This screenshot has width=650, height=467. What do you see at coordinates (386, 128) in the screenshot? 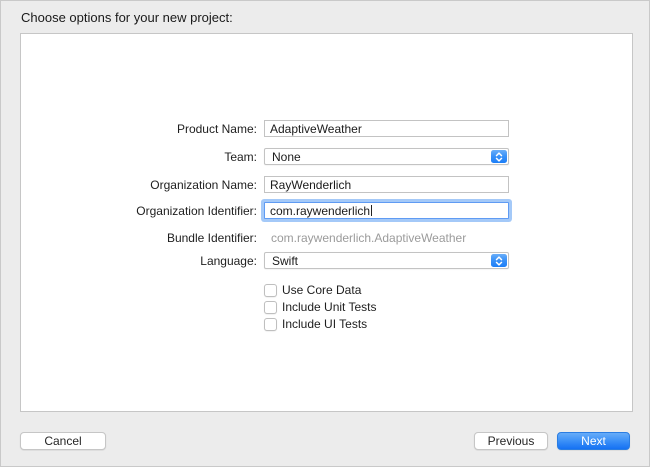
I see `product-name-field` at bounding box center [386, 128].